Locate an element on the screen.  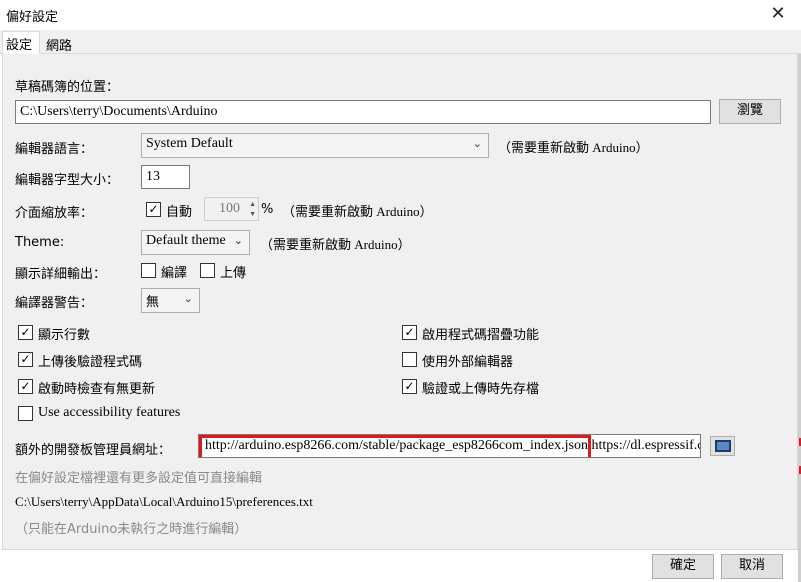
auto-scale-checkbox: ✓ is located at coordinates (153, 209).